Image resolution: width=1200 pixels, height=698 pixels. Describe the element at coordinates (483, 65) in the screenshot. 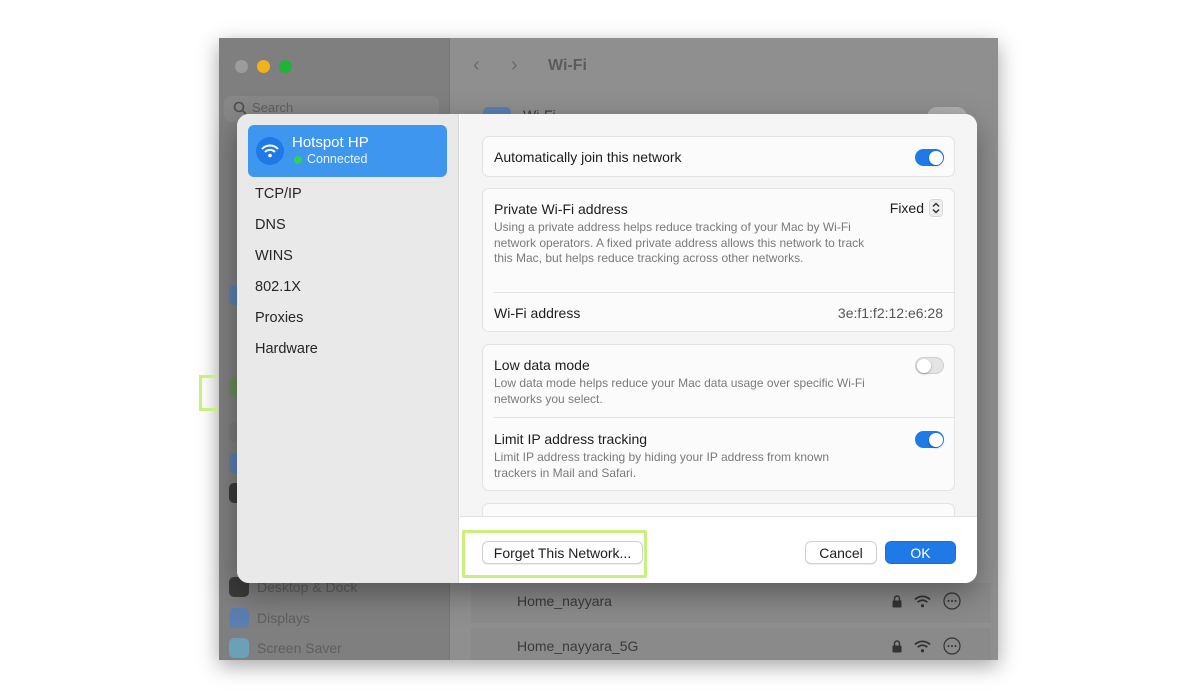

I see `back-chevron-icon: ‹` at that location.